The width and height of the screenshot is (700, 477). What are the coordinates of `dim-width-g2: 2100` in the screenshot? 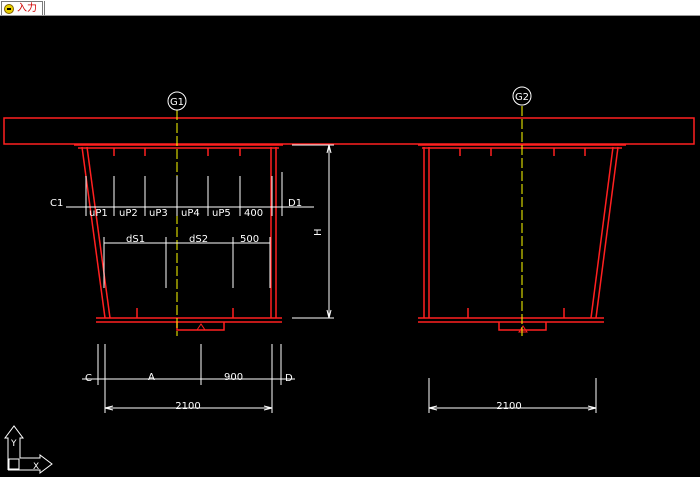 It's located at (508, 406).